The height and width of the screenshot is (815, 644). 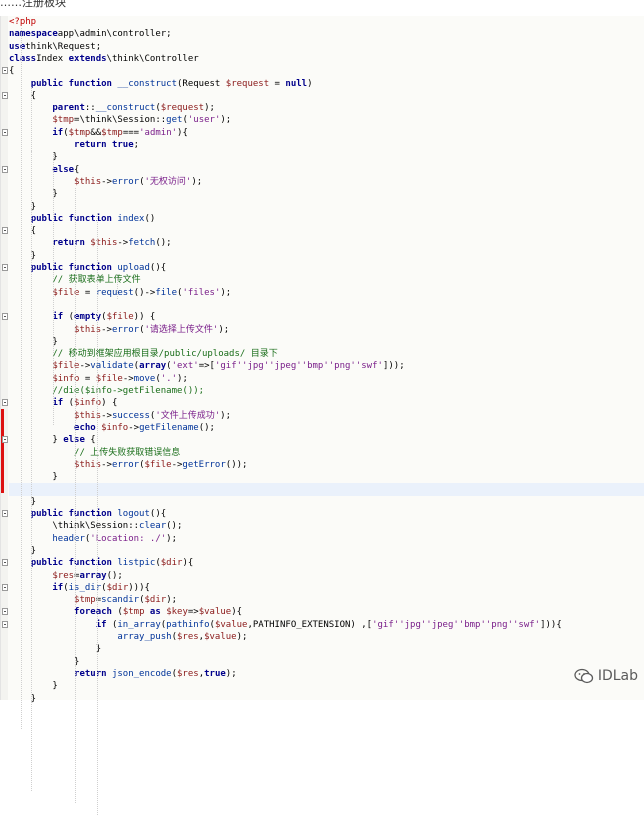 What do you see at coordinates (326, 600) in the screenshot?
I see `code-line: $tmp=scandir($dir);` at bounding box center [326, 600].